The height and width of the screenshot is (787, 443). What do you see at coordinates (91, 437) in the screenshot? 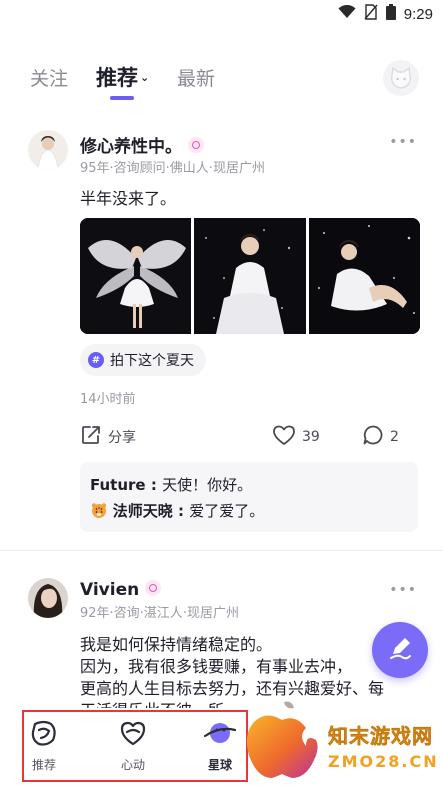
I see `share-icon` at bounding box center [91, 437].